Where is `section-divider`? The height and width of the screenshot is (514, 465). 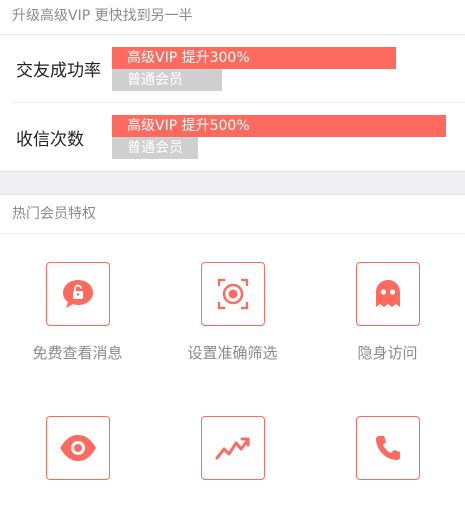 section-divider is located at coordinates (232, 183).